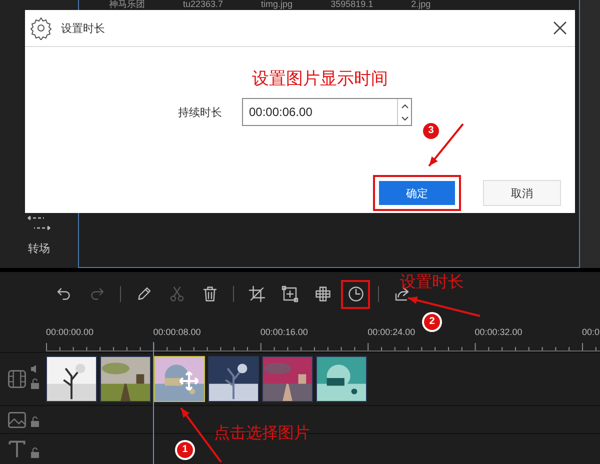  I want to click on trash-icon, so click(210, 294).